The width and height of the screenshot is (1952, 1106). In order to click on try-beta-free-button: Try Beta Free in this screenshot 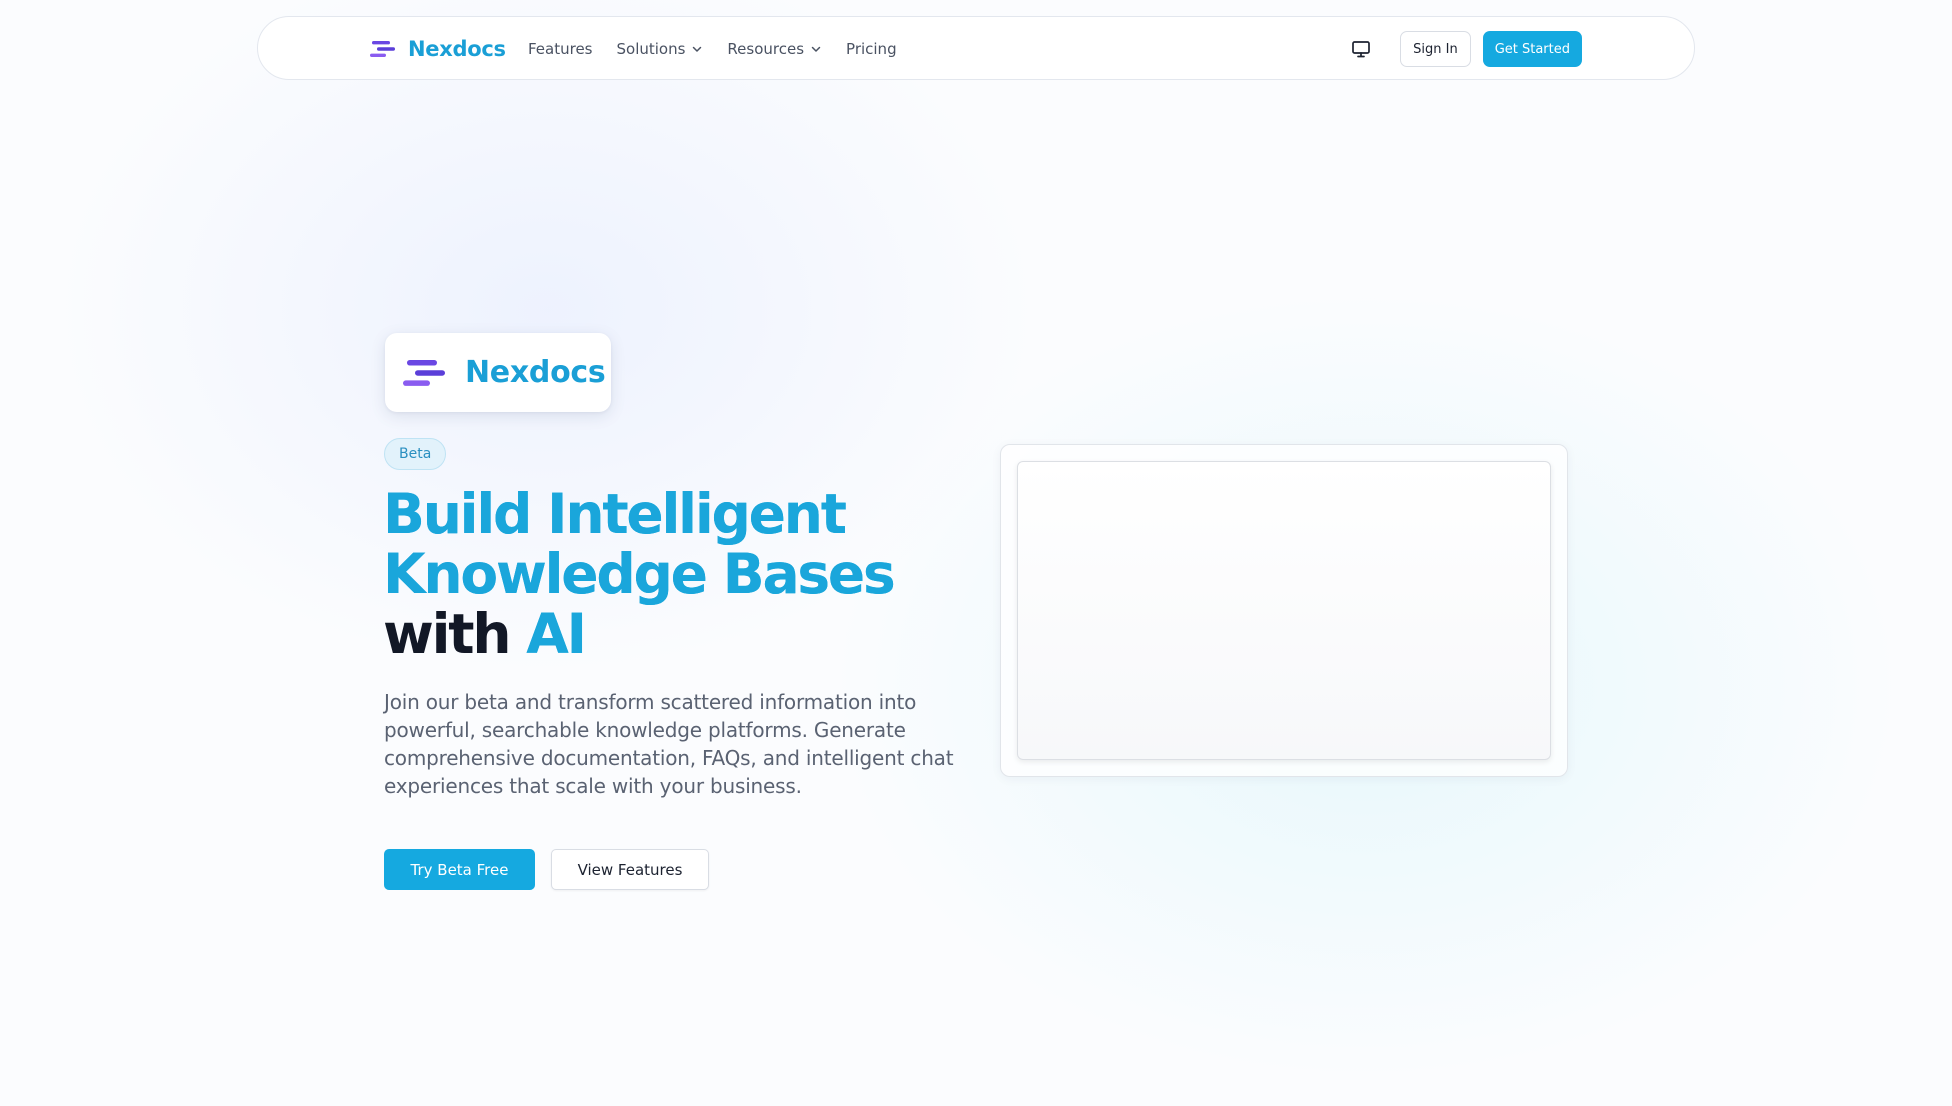, I will do `click(459, 869)`.